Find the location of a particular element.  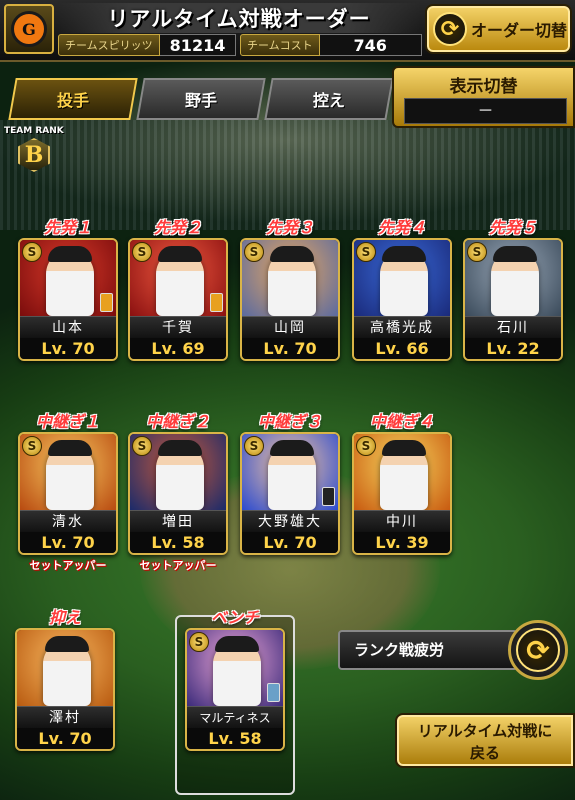

tab-label: 野手 is located at coordinates (200, 100).